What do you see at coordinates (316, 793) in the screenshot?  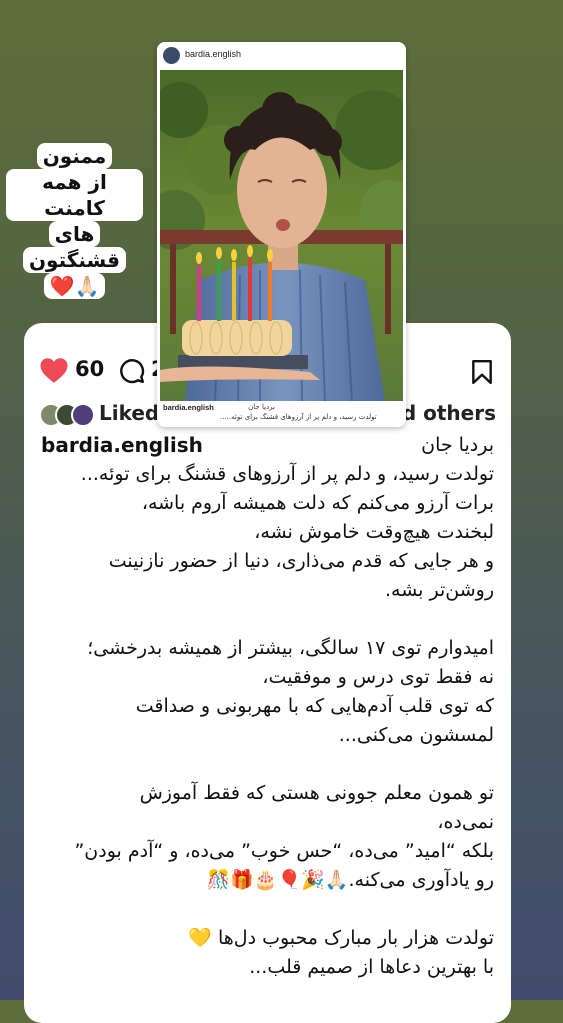 I see `caption-line: تو همون معلم جوونی هستی که فقط آموزش` at bounding box center [316, 793].